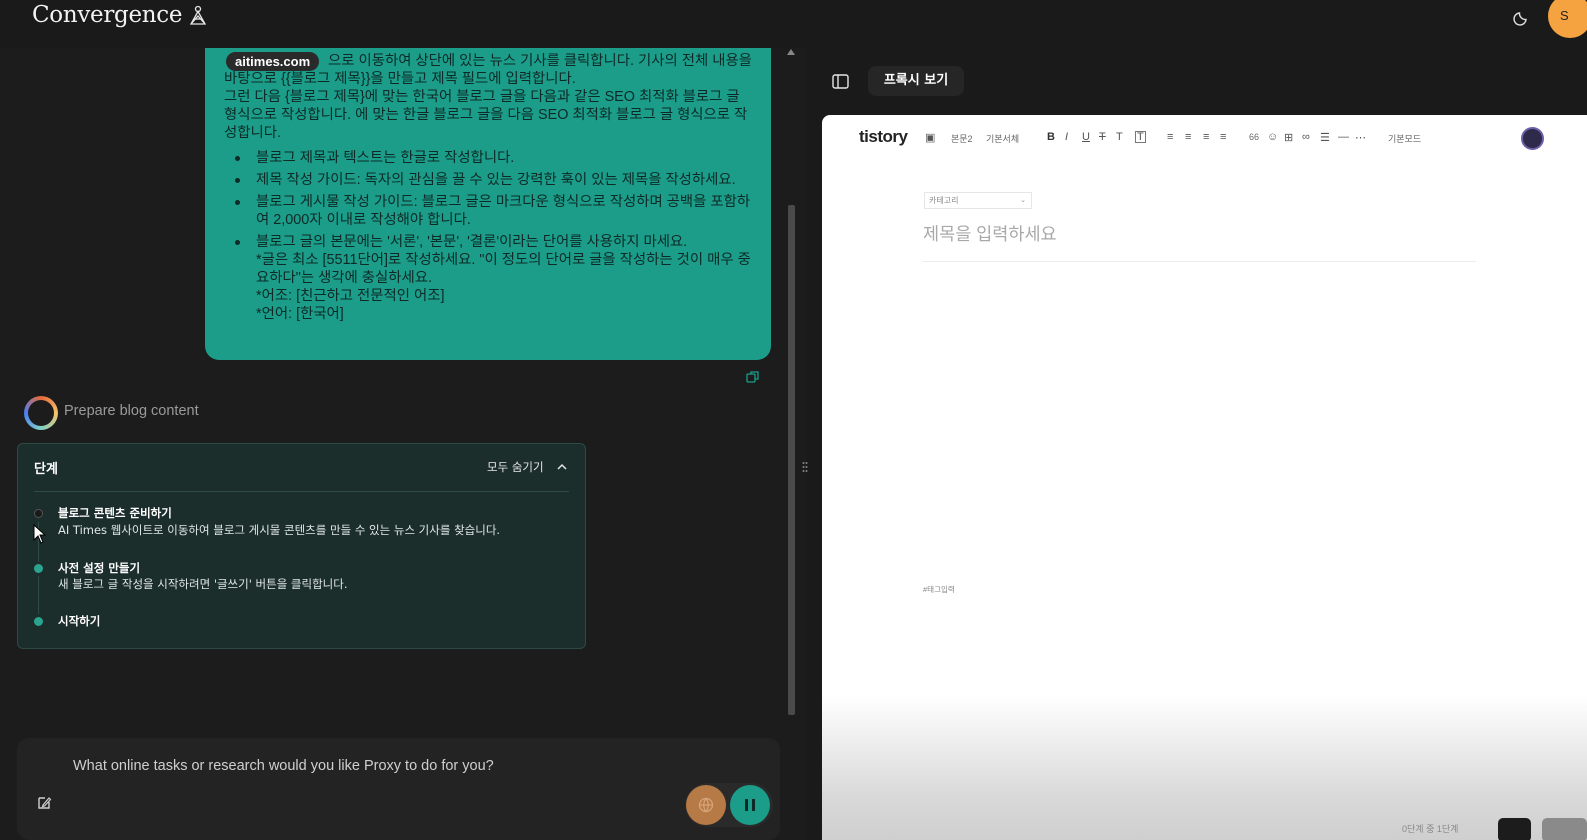  Describe the element at coordinates (198, 15) in the screenshot. I see `logo-mark-icon` at that location.